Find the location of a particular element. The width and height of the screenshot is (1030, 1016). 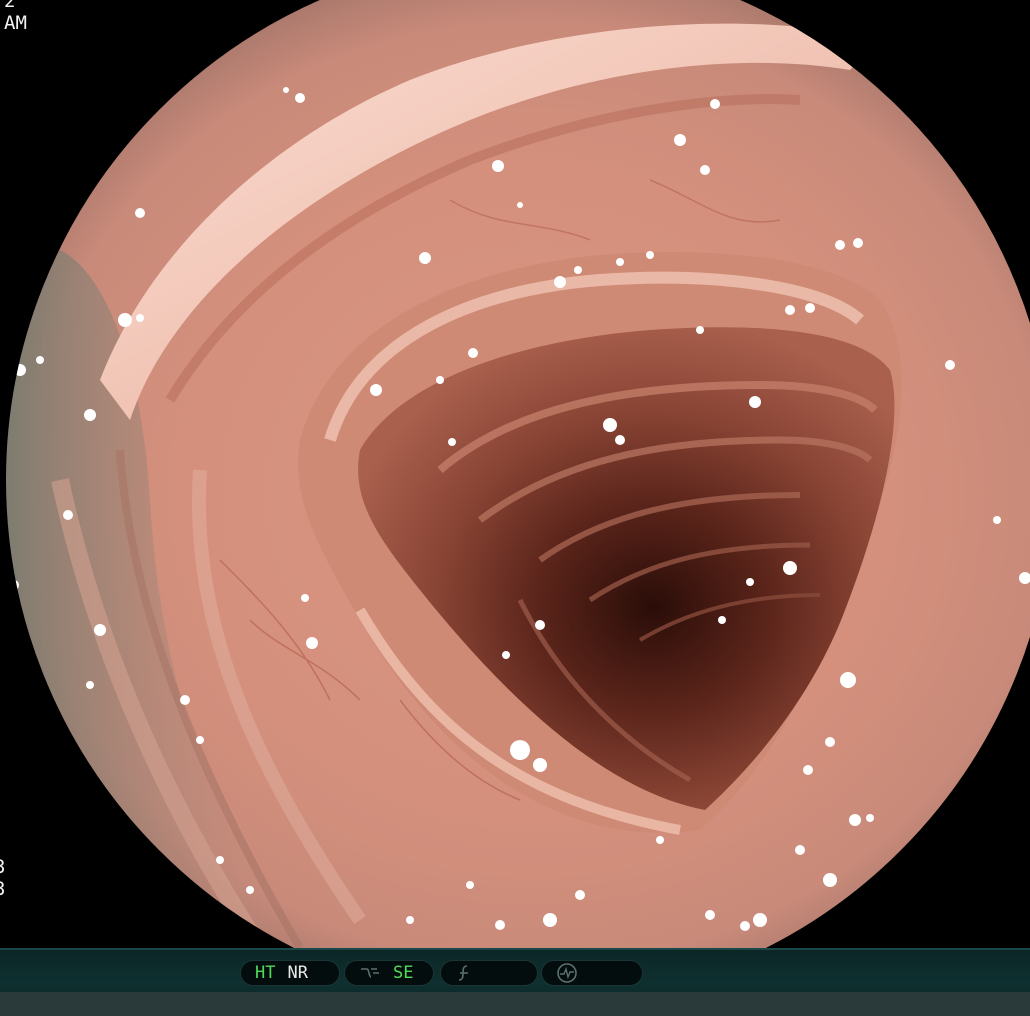

ht-nr-indicator: HT NR is located at coordinates (290, 973).